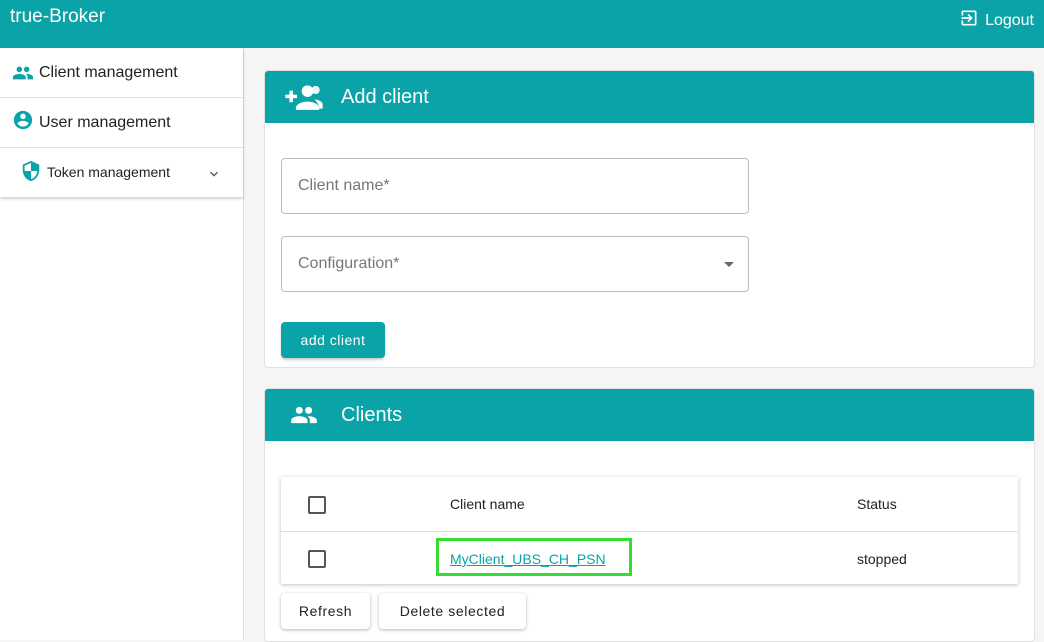 The width and height of the screenshot is (1044, 642). I want to click on add-client-header: Add client, so click(649, 97).